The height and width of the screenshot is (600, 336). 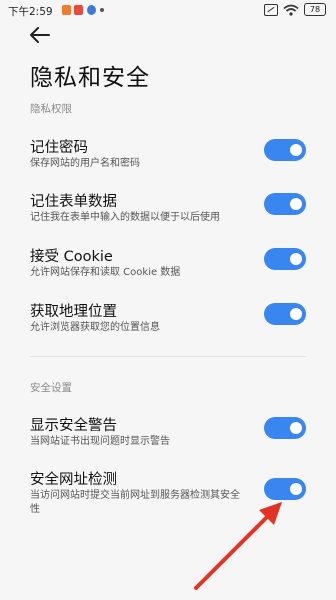 I want to click on setting-remember-form-data: 记住表单数据 记住我在表单中输入的数据以便于以后使用, so click(x=168, y=214).